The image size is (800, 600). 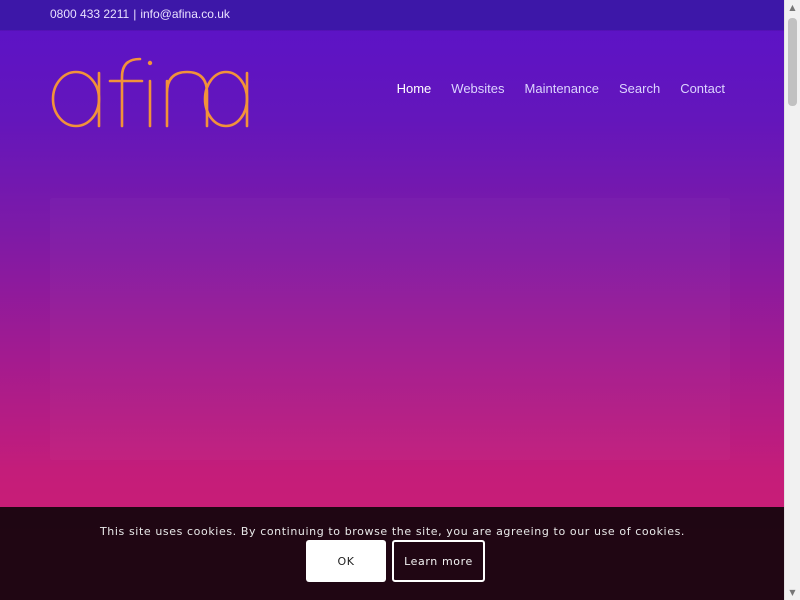 I want to click on nav-home: Home, so click(x=414, y=88).